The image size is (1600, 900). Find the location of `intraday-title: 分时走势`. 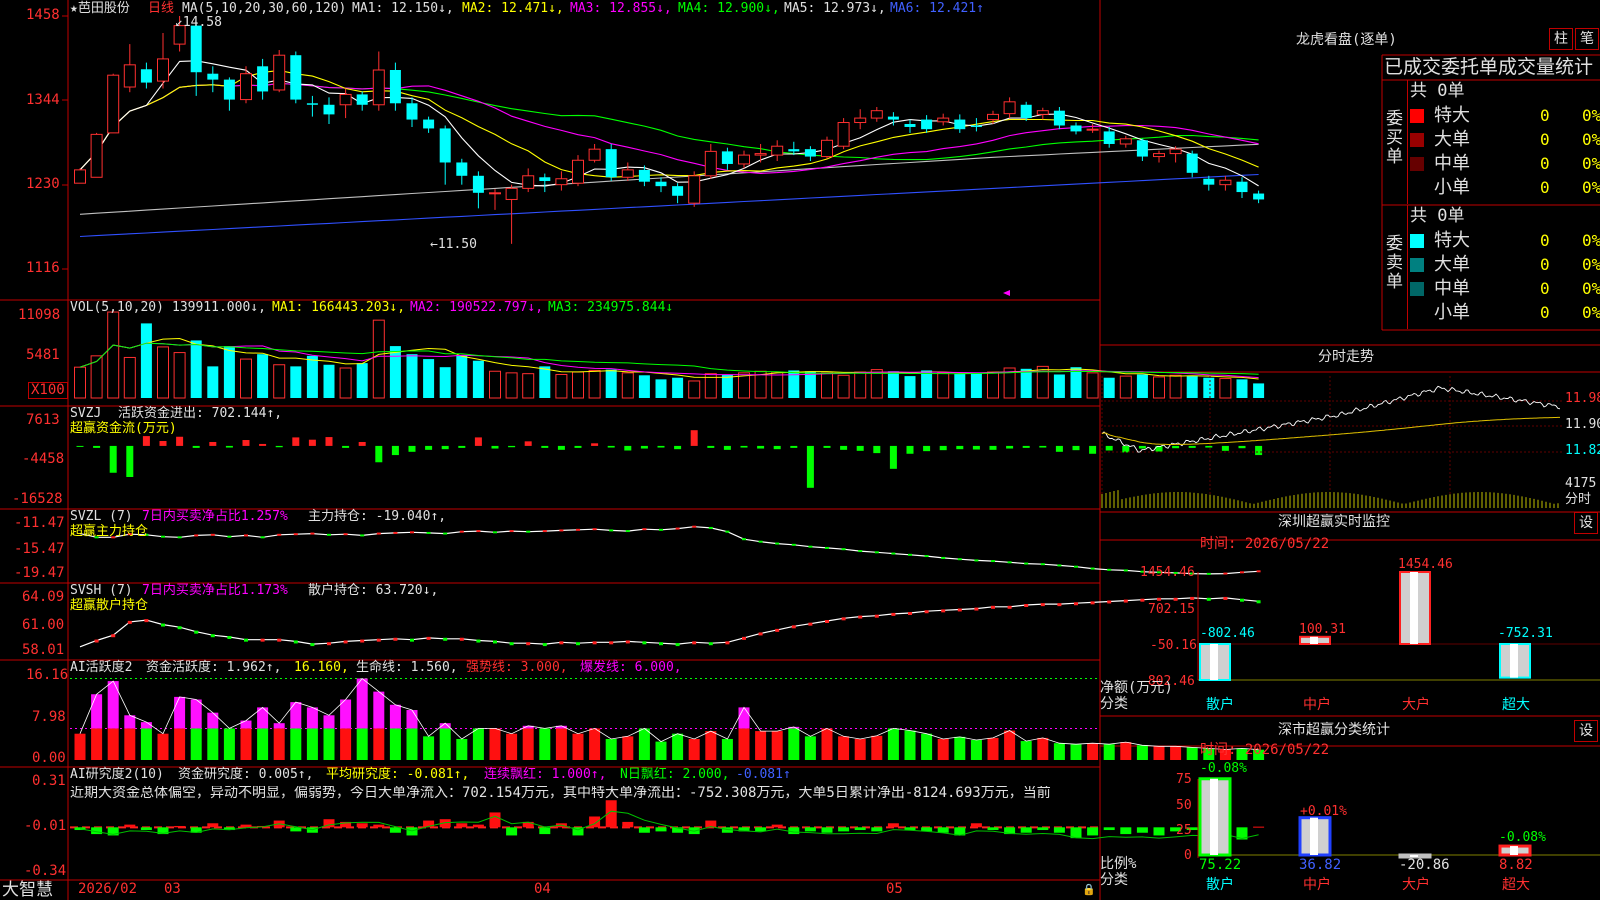

intraday-title: 分时走势 is located at coordinates (1346, 357).